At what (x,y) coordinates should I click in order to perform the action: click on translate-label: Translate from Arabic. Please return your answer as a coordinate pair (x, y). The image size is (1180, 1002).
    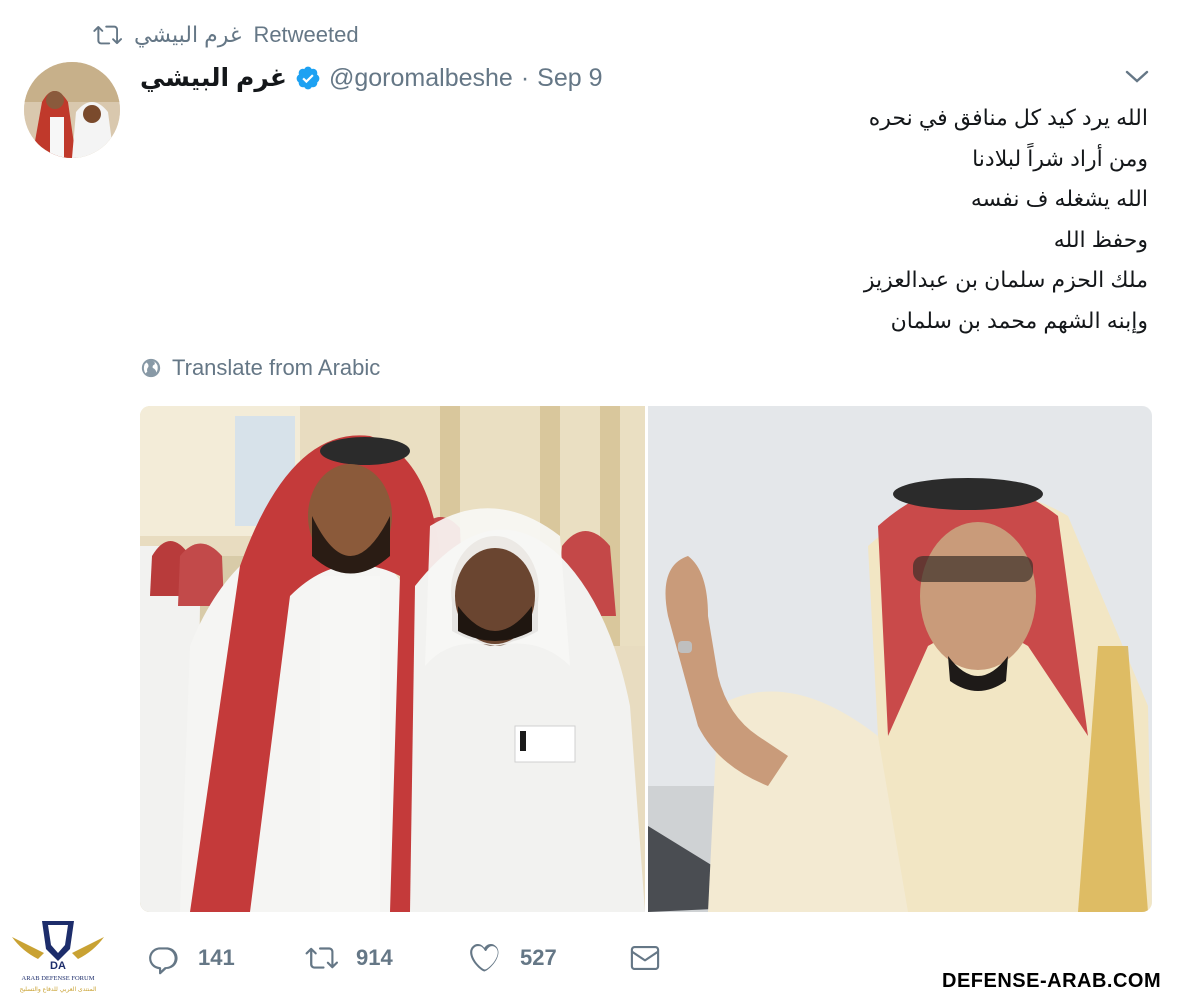
    Looking at the image, I should click on (276, 367).